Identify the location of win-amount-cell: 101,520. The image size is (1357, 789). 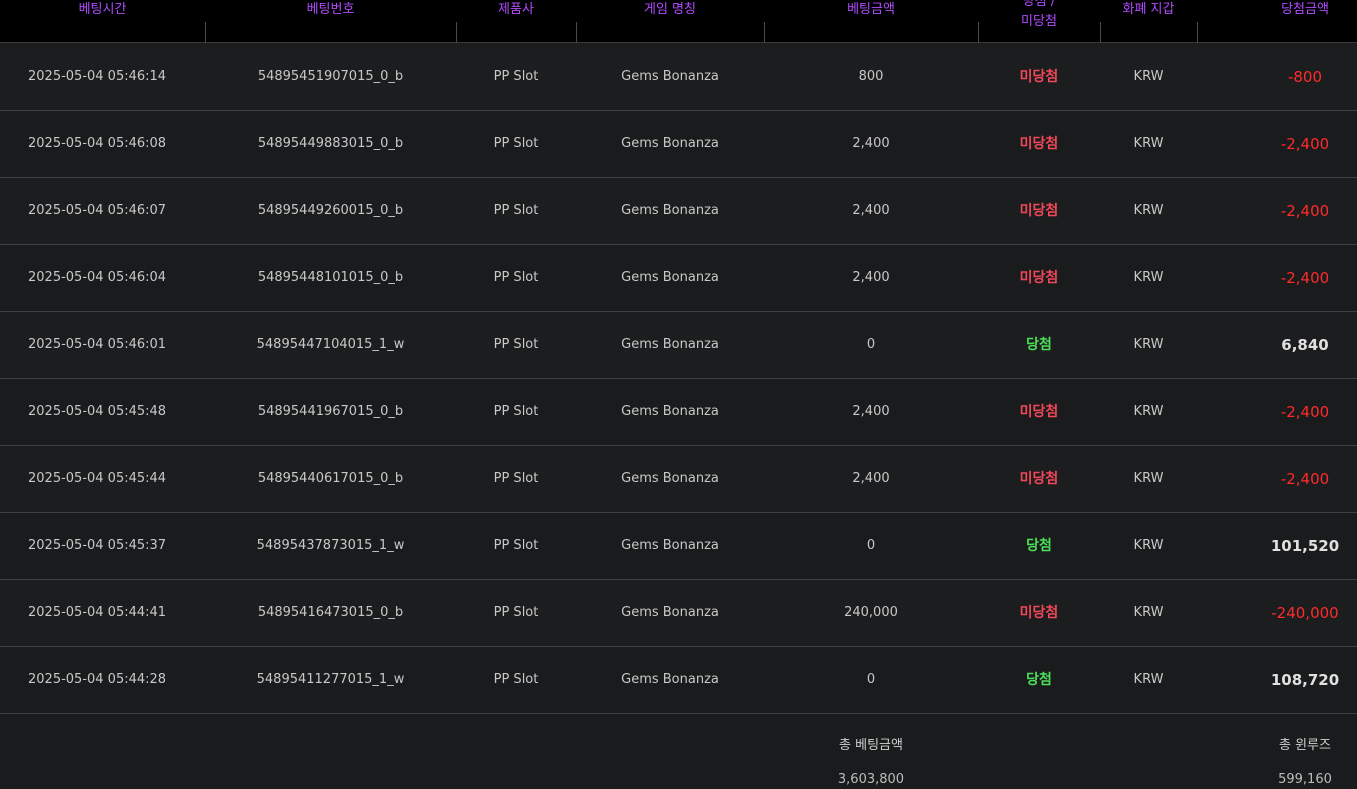
(1305, 546).